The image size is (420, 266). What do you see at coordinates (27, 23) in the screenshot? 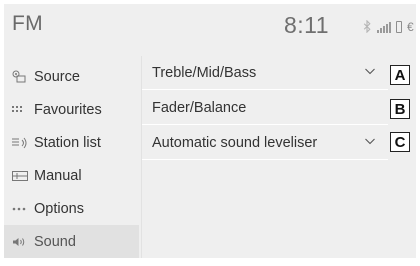
I see `page-title: FM` at bounding box center [27, 23].